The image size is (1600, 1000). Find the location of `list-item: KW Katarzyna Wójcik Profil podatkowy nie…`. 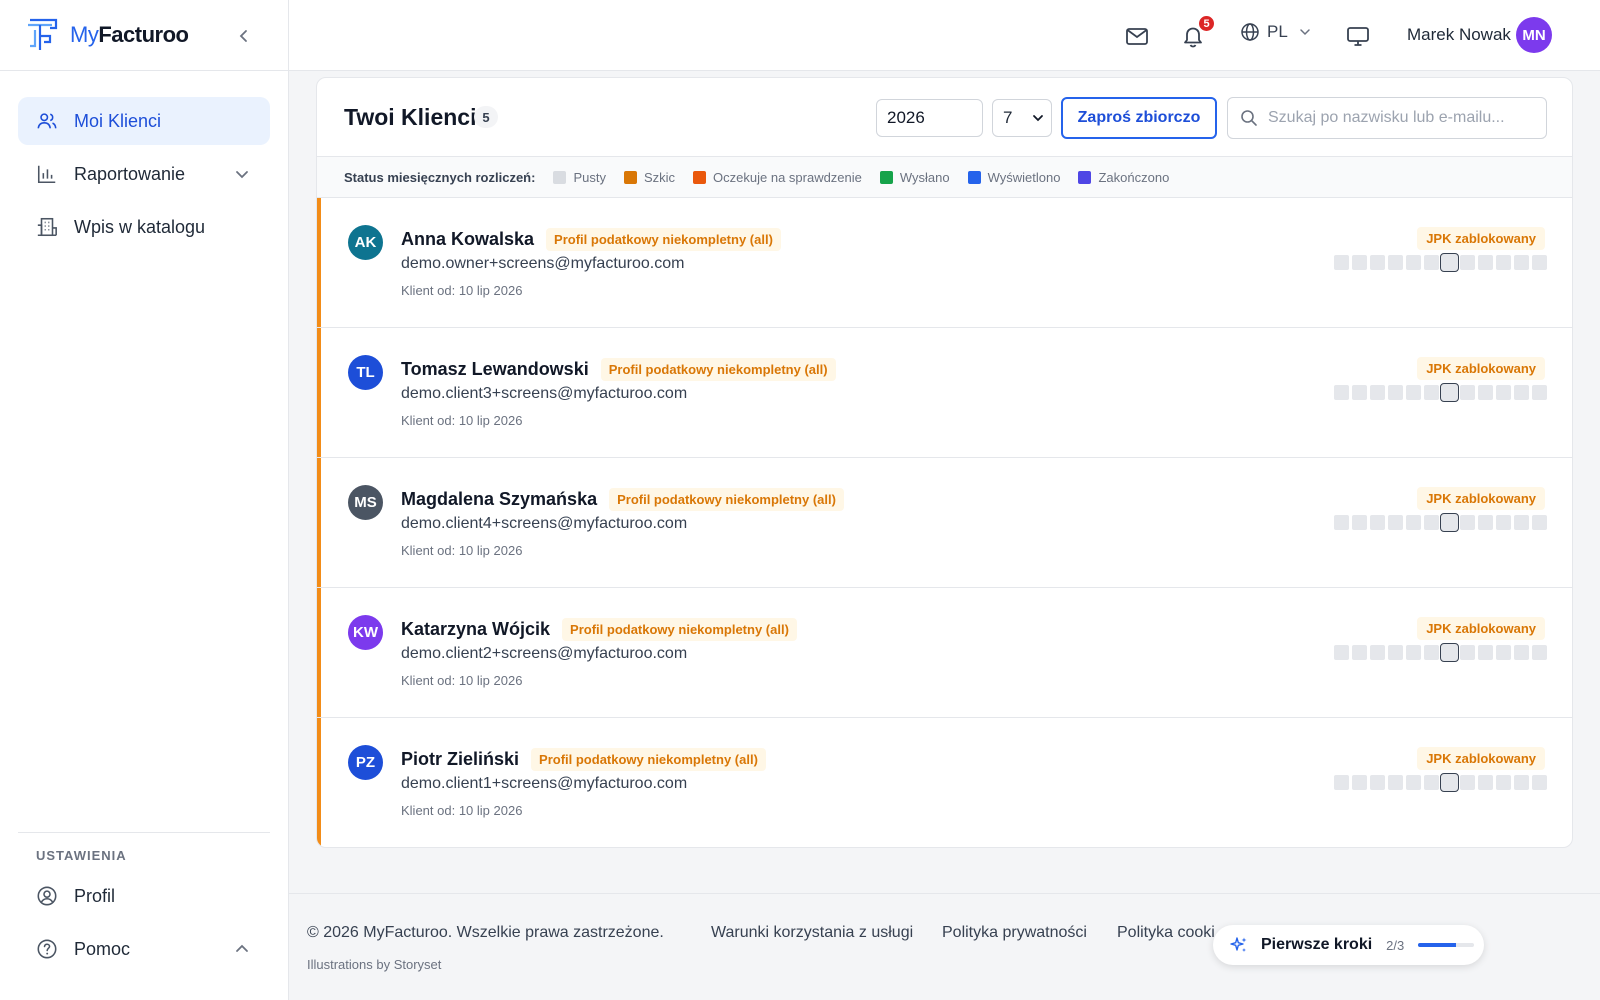

list-item: KW Katarzyna Wójcik Profil podatkowy nie… is located at coordinates (944, 653).